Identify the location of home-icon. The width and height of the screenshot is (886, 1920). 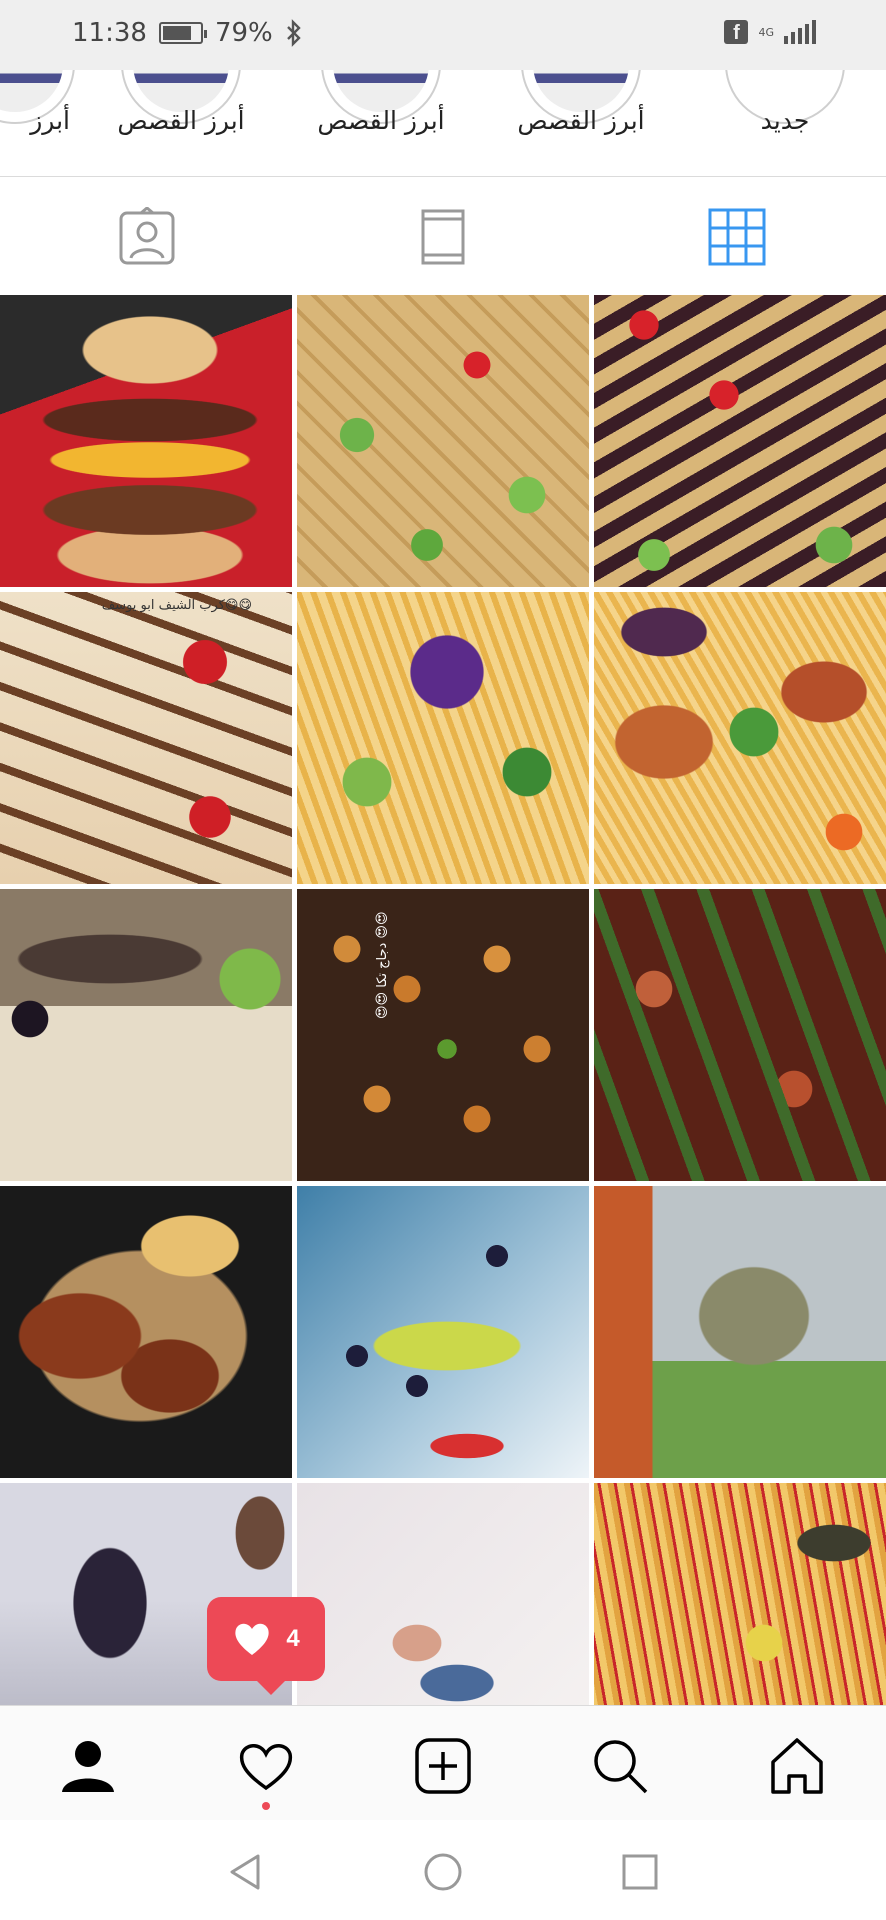
(797, 1766).